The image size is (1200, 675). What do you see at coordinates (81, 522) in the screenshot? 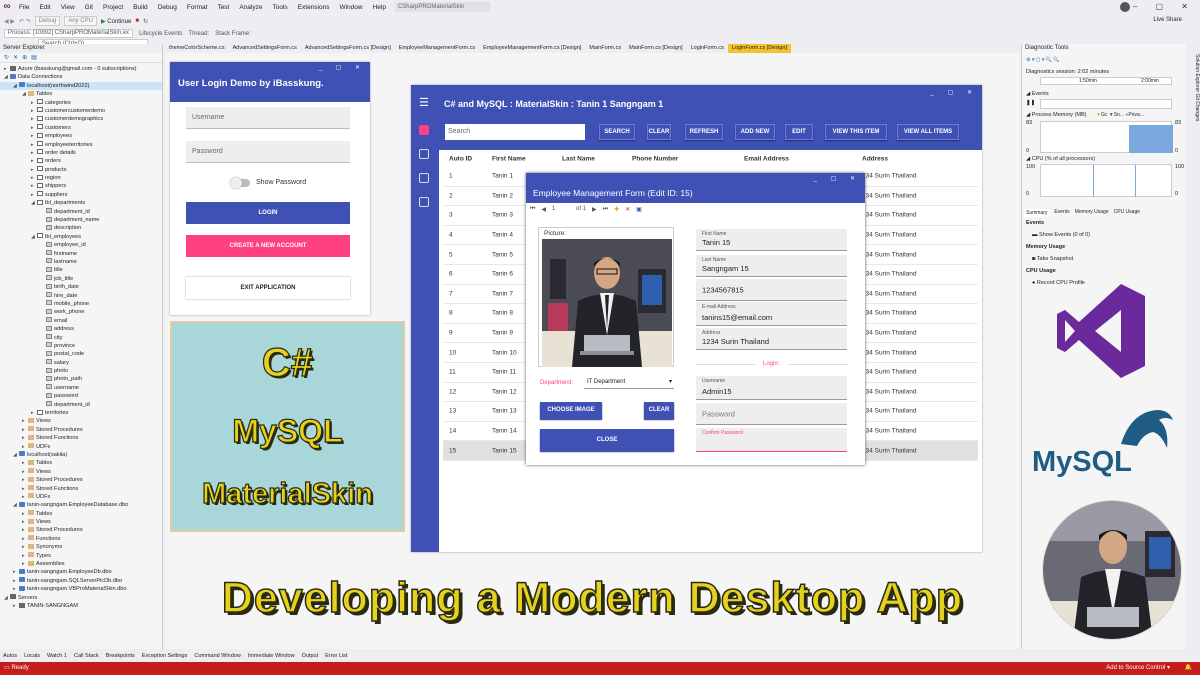
I see `tree-node: ▸ Views` at bounding box center [81, 522].